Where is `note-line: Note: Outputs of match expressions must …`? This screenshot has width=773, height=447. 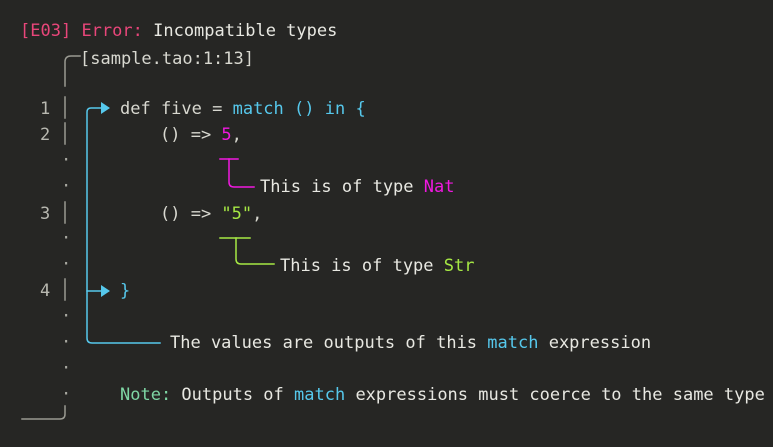
note-line: Note: Outputs of match expressions must … is located at coordinates (442, 395).